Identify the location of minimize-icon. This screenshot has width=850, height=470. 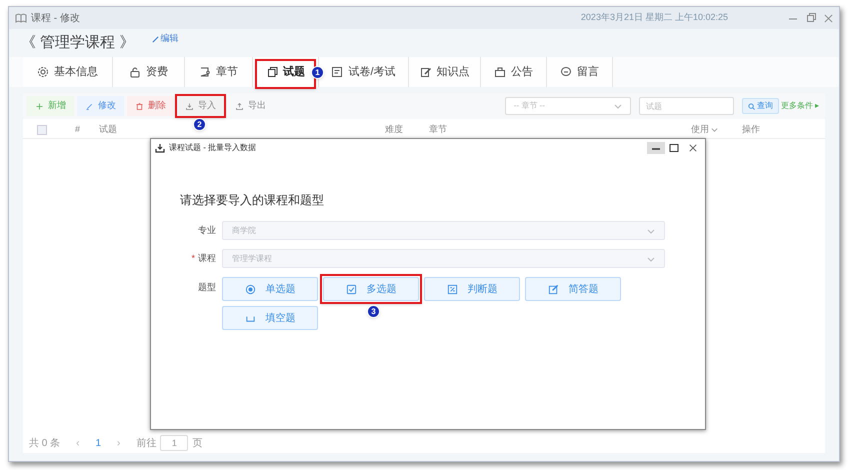
(656, 148).